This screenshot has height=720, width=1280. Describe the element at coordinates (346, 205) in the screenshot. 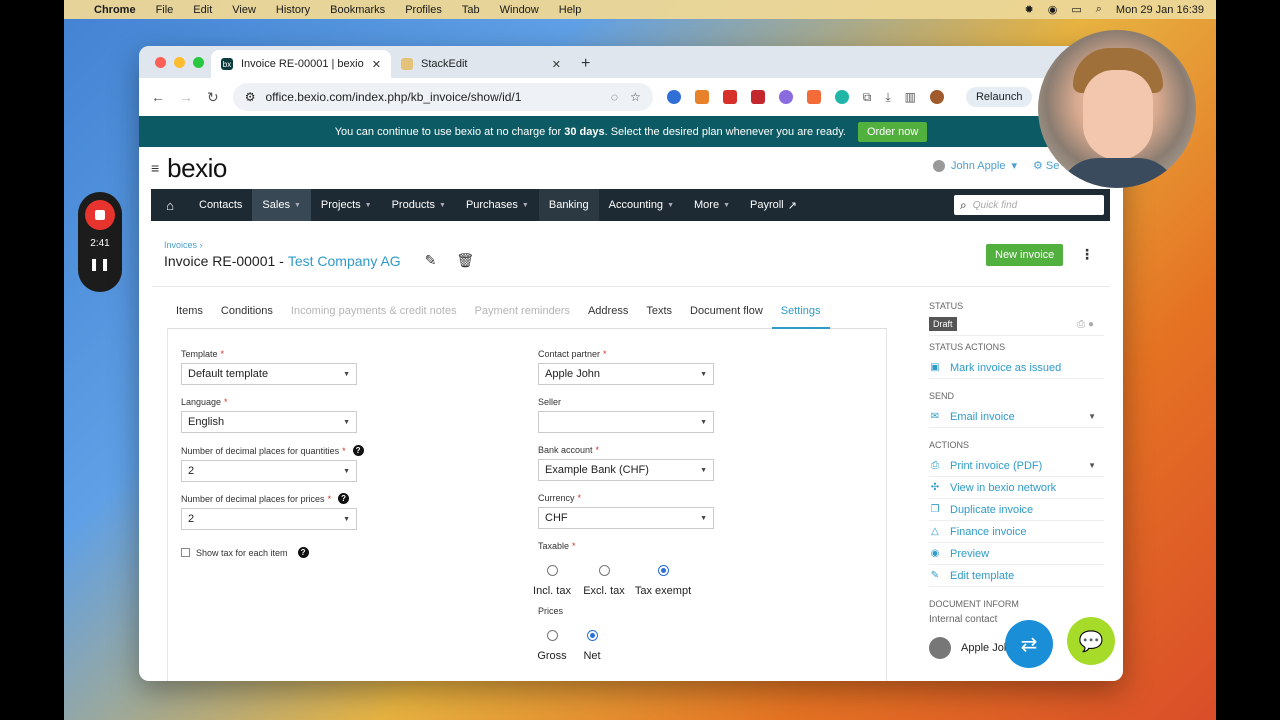

I see `nav-projects: Projects ▼` at that location.